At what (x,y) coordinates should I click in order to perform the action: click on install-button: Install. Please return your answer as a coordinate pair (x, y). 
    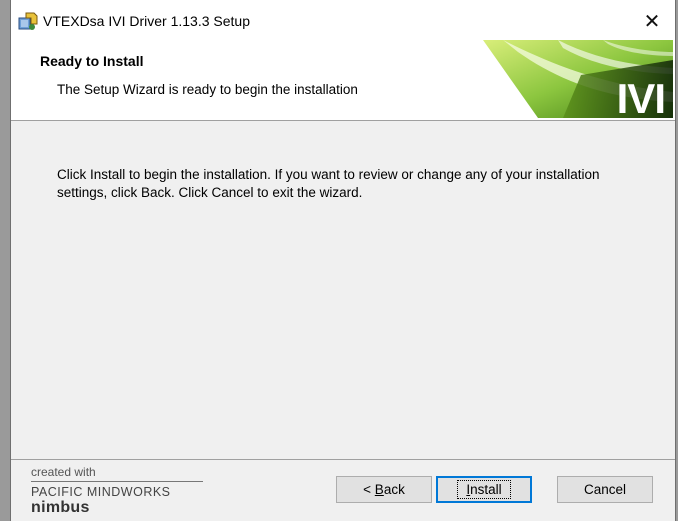
    Looking at the image, I should click on (484, 489).